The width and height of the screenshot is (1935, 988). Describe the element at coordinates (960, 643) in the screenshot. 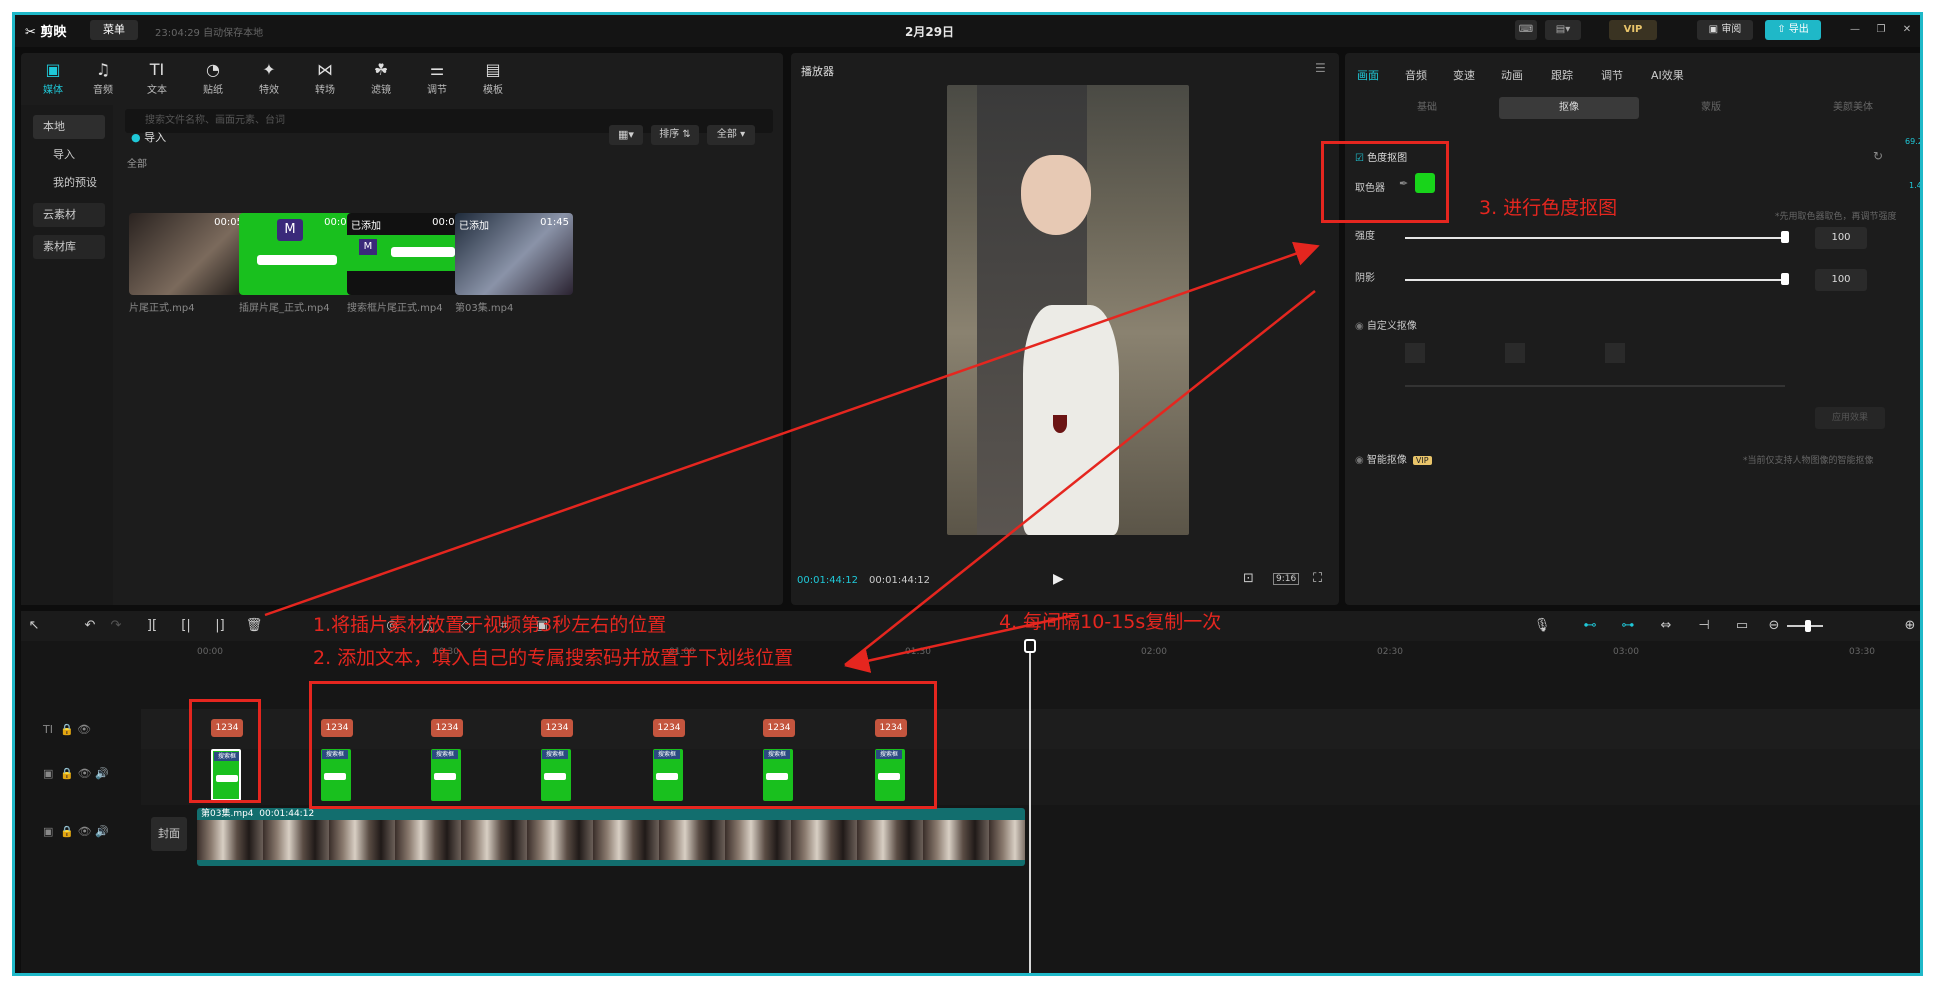

I see `arrow-step2` at that location.